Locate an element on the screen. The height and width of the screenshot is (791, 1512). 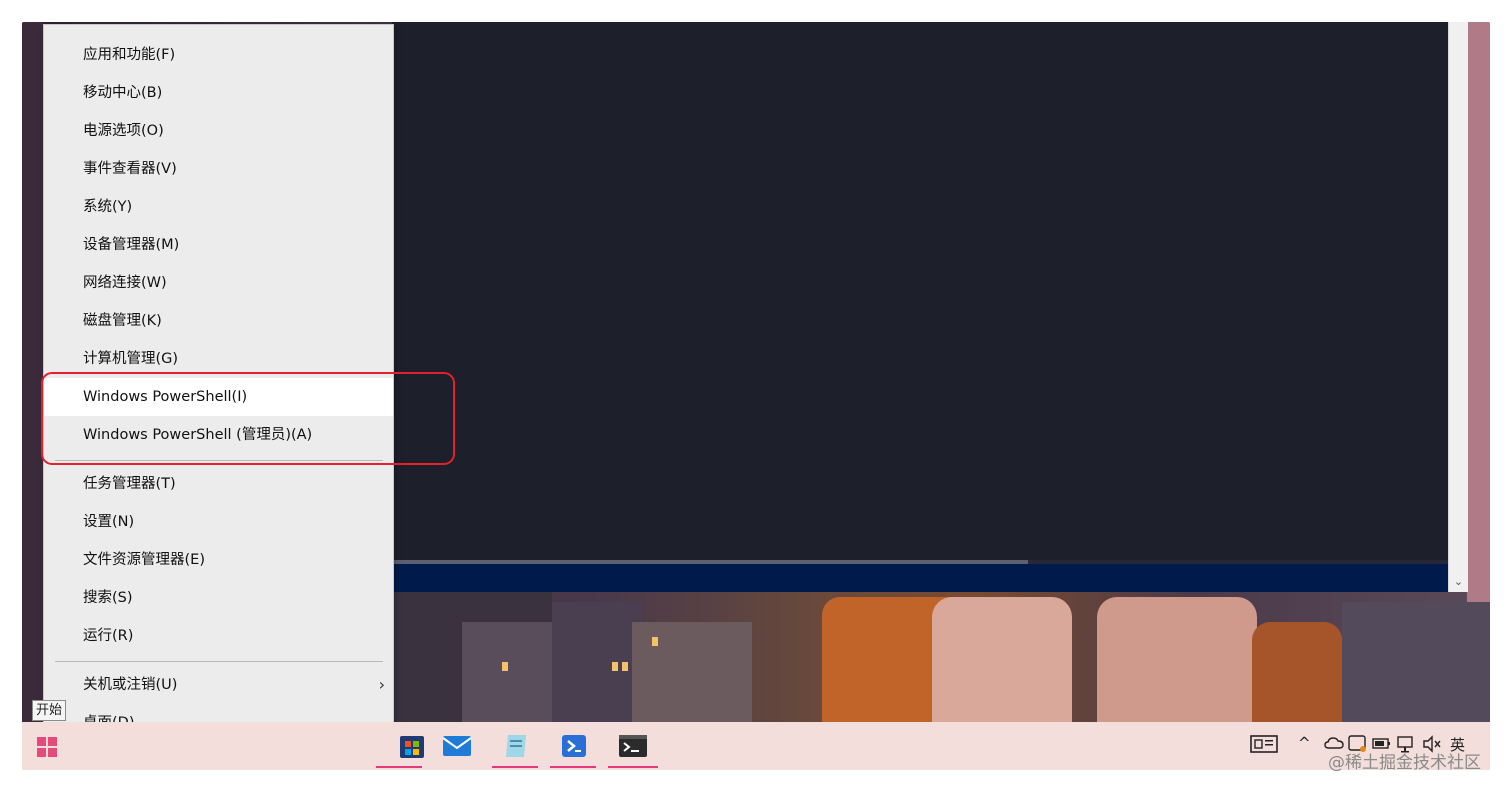
menu-item-device-manager: 设备管理器(M) is located at coordinates (218, 245).